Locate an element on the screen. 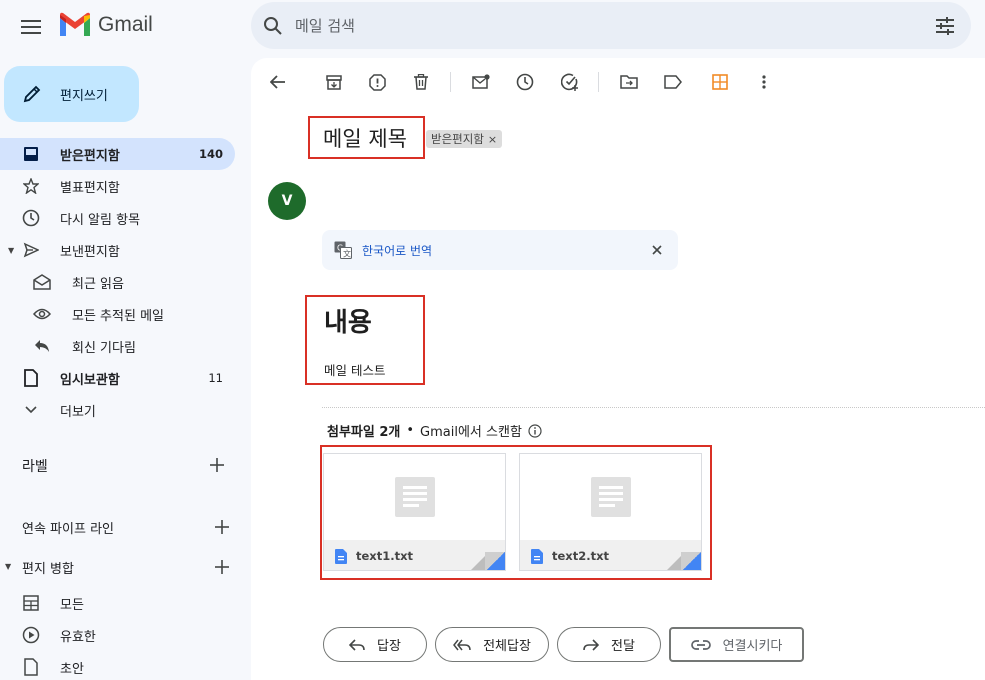 This screenshot has width=985, height=680. reply-label: 답장 is located at coordinates (389, 646).